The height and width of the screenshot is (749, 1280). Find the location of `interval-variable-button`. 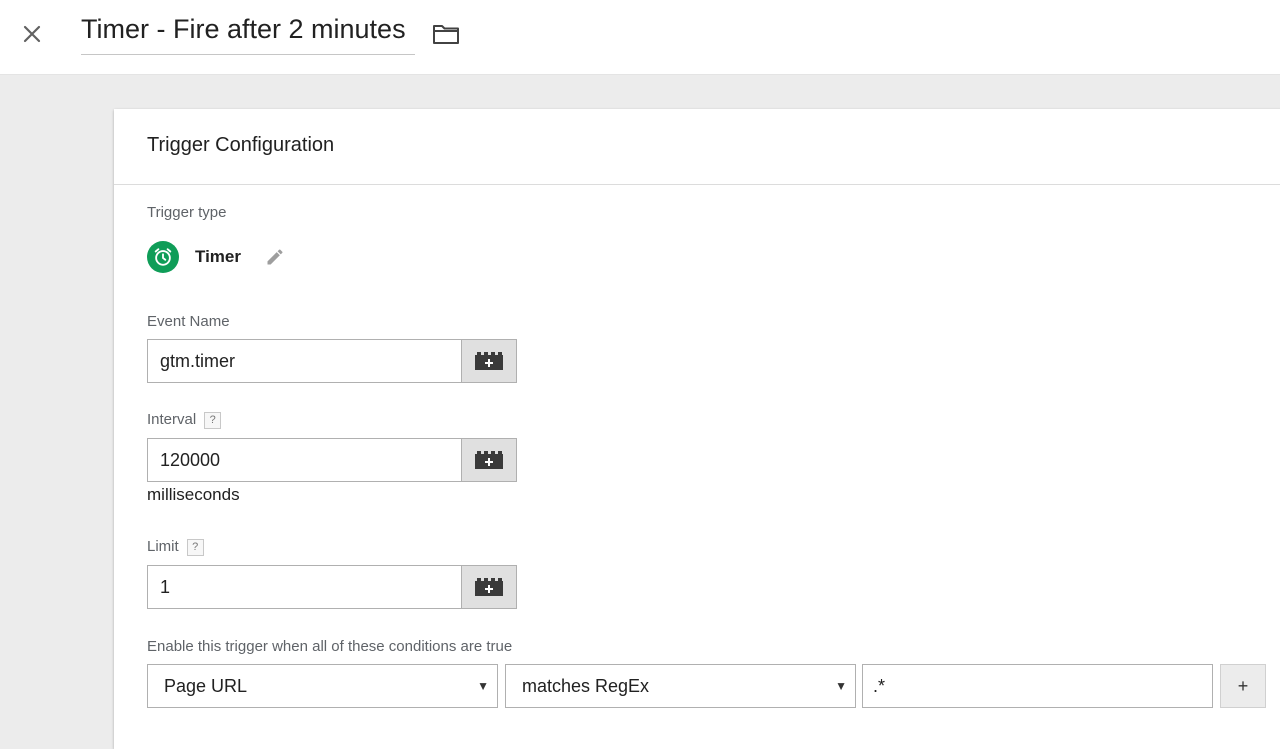

interval-variable-button is located at coordinates (489, 460).